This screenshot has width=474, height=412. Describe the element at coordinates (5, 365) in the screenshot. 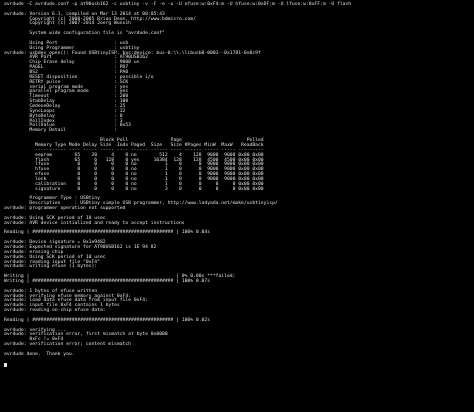

I see `text-cursor` at that location.